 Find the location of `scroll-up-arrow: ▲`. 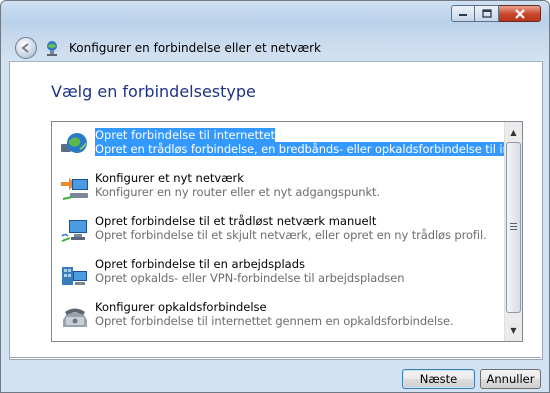

scroll-up-arrow: ▲ is located at coordinates (513, 132).